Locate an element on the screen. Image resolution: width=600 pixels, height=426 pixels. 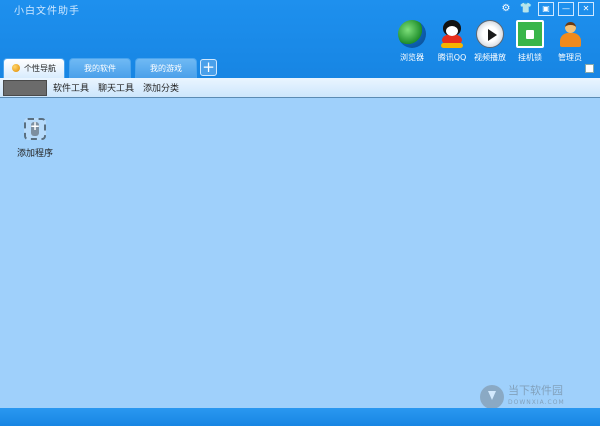
add-program-label: 添加程序 is located at coordinates (34, 154).